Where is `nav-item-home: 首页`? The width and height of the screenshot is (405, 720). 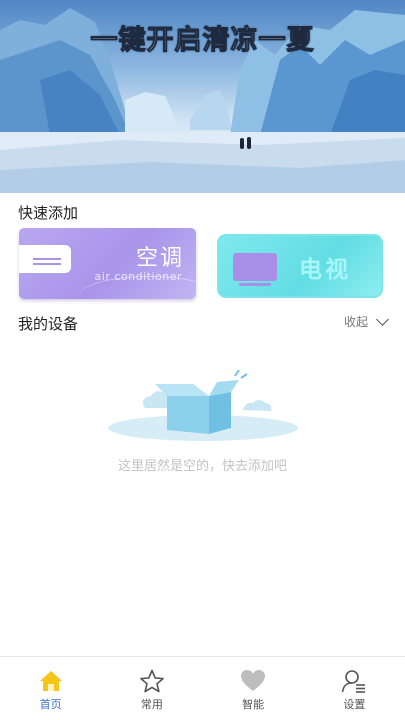 nav-item-home: 首页 is located at coordinates (50, 688).